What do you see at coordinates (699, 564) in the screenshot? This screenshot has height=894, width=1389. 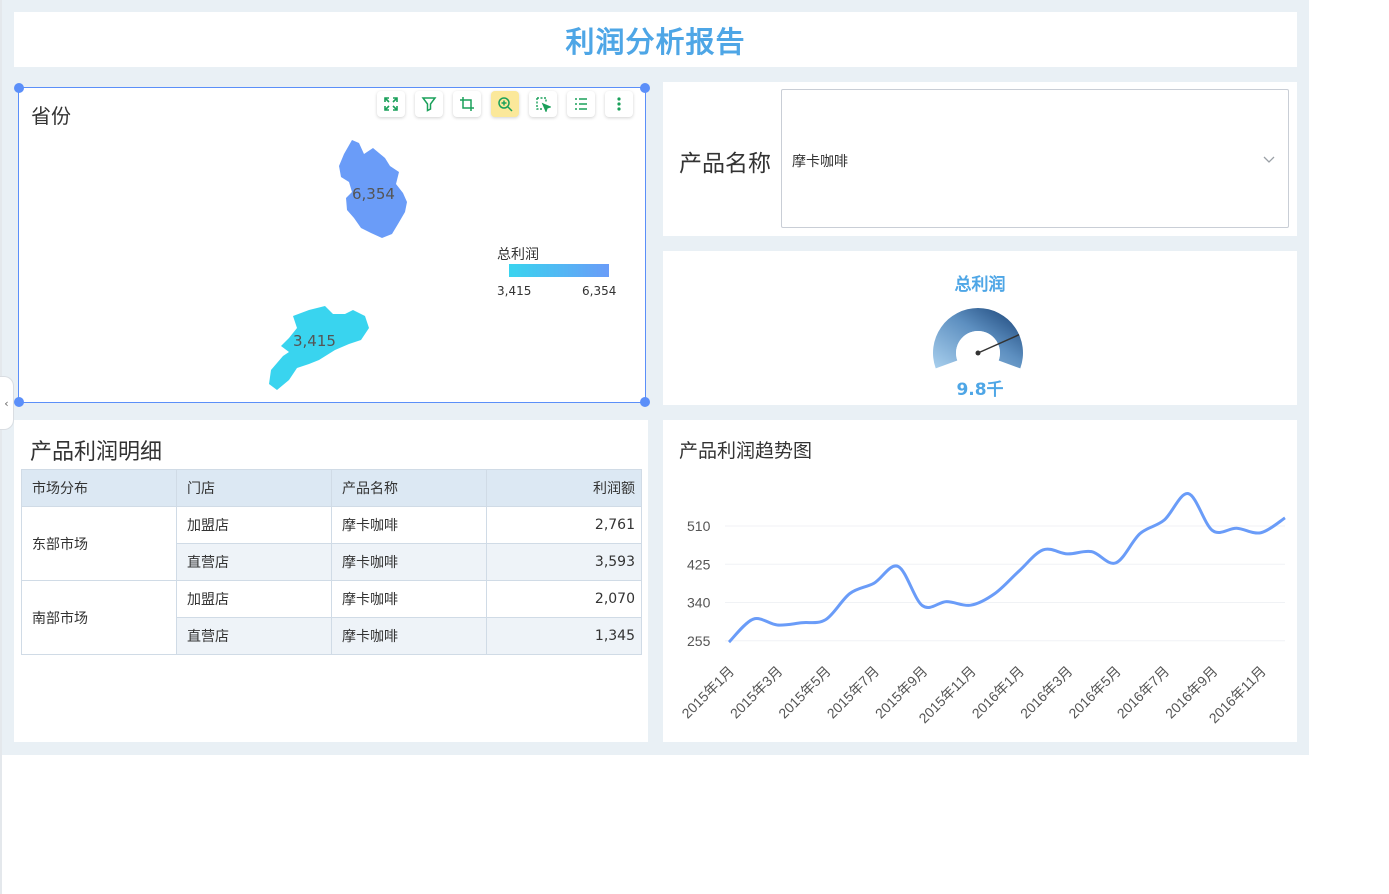 I see `y-tick-label: 425` at bounding box center [699, 564].